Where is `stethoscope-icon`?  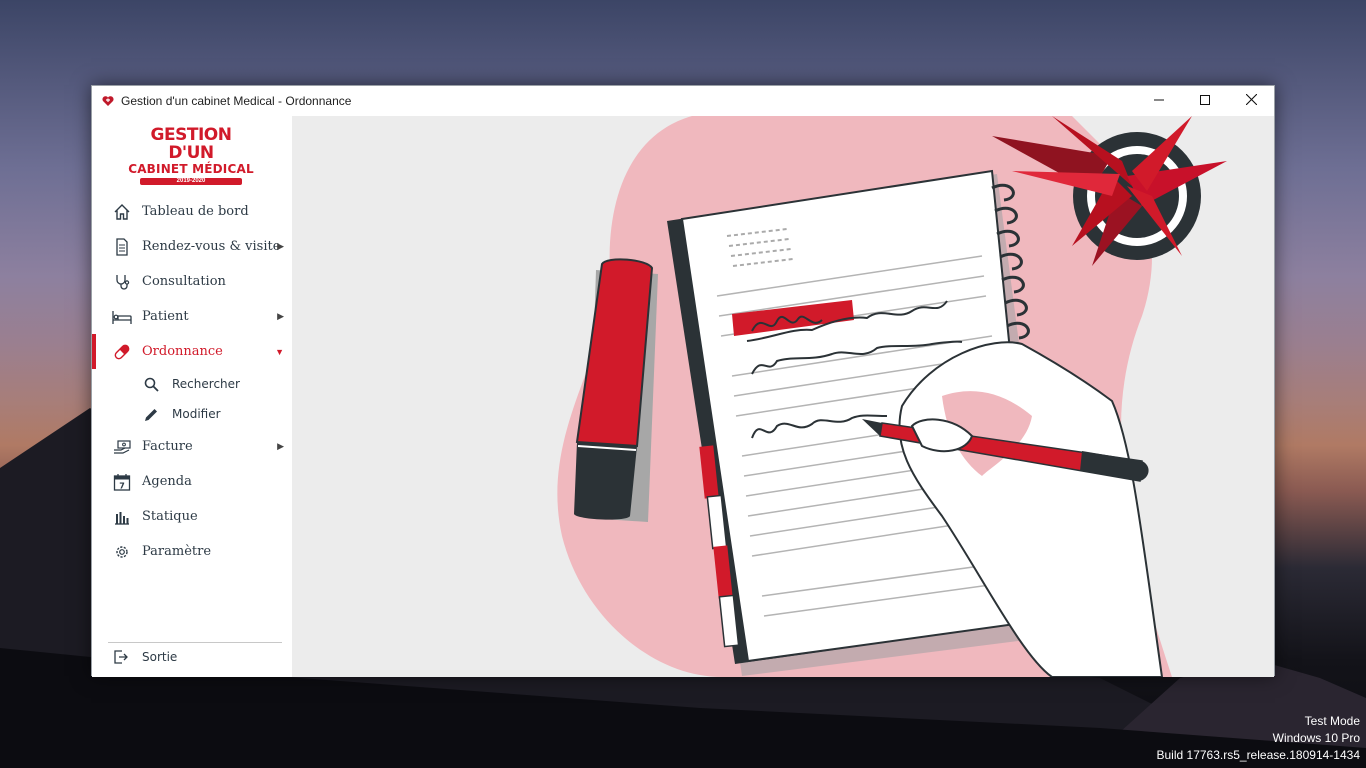
stethoscope-icon is located at coordinates (122, 282).